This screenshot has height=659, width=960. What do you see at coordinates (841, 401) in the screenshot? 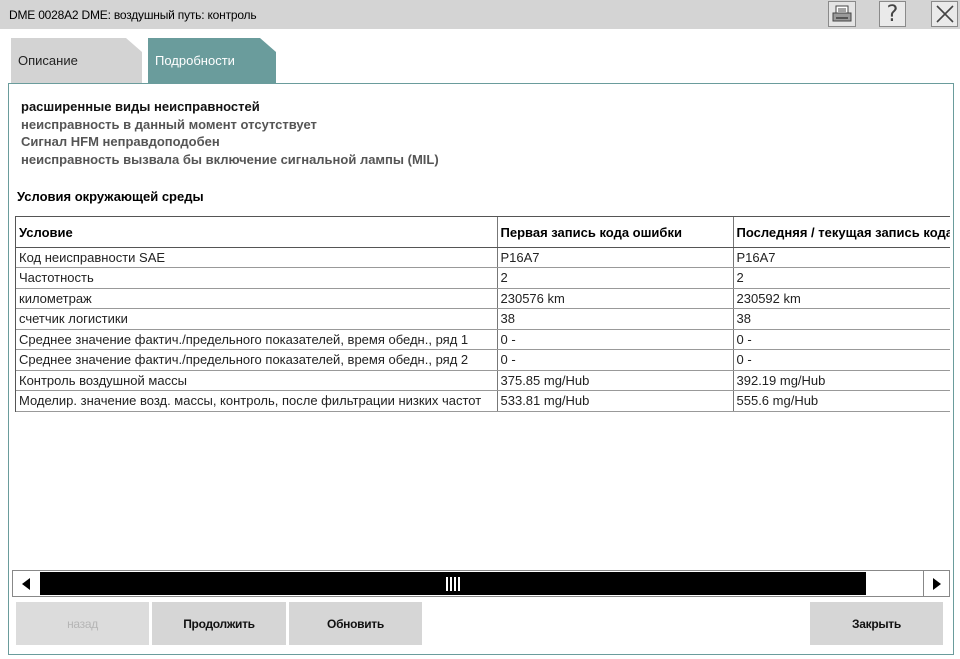
I see `table-cell: 555.6 mg/Hub` at bounding box center [841, 401].